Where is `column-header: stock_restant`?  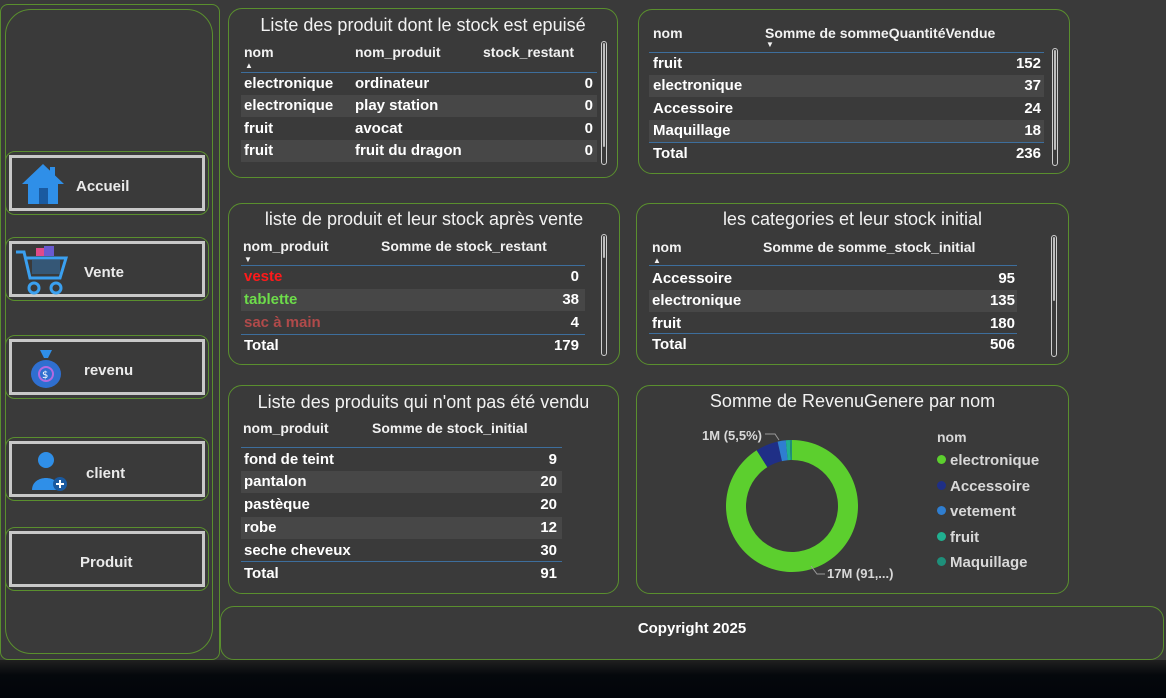
column-header: stock_restant is located at coordinates (528, 52).